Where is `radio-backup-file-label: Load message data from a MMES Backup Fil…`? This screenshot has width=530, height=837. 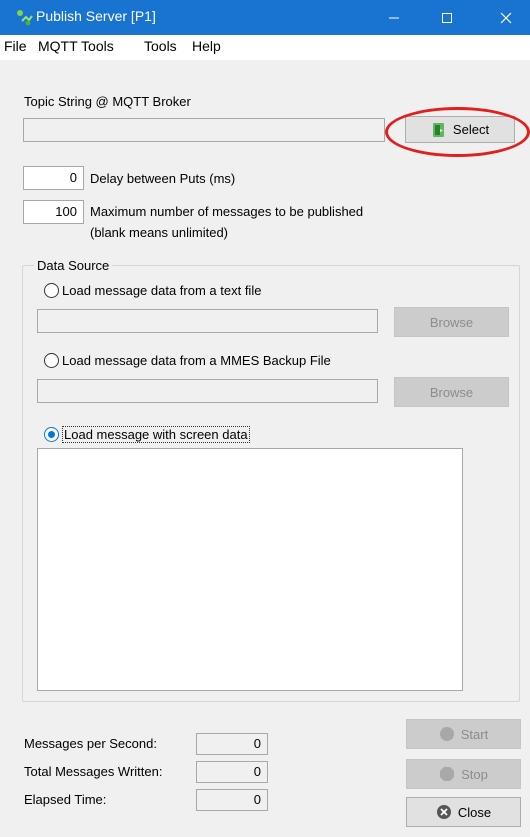
radio-backup-file-label: Load message data from a MMES Backup Fil… is located at coordinates (196, 360).